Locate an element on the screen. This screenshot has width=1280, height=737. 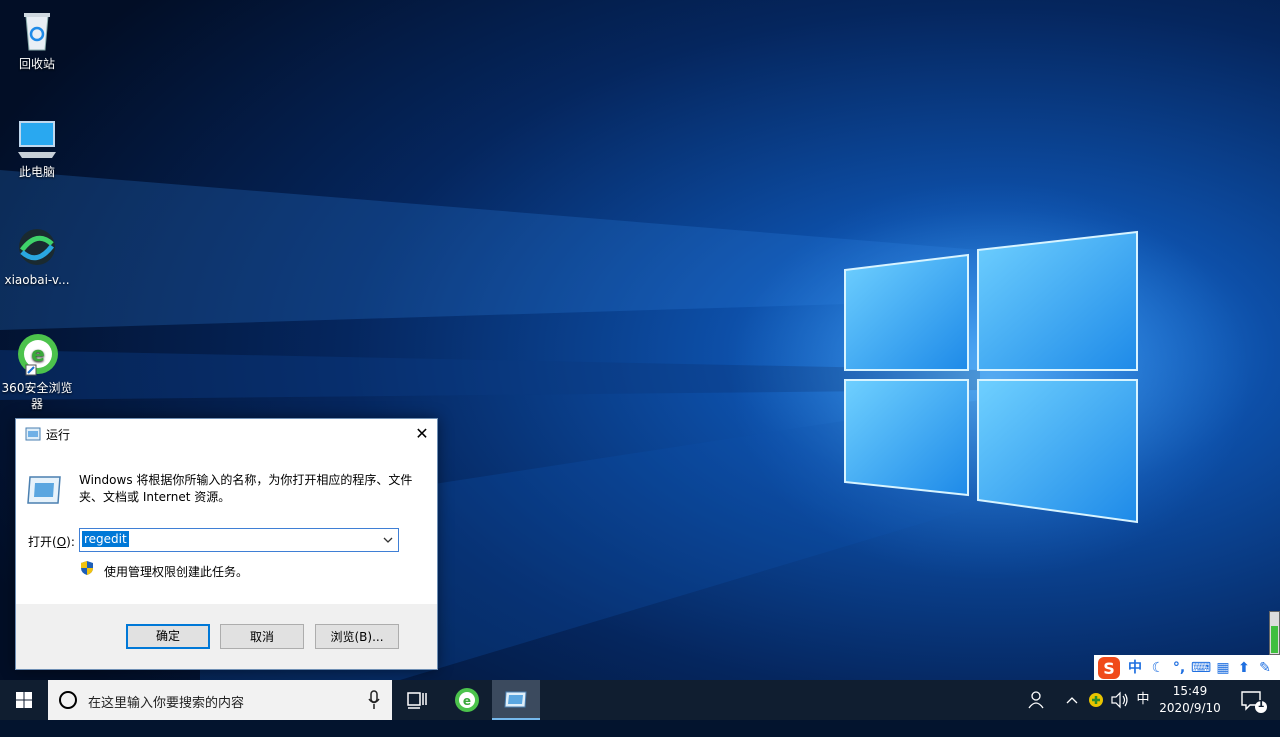
ime-indicator: 中 is located at coordinates (1143, 700).